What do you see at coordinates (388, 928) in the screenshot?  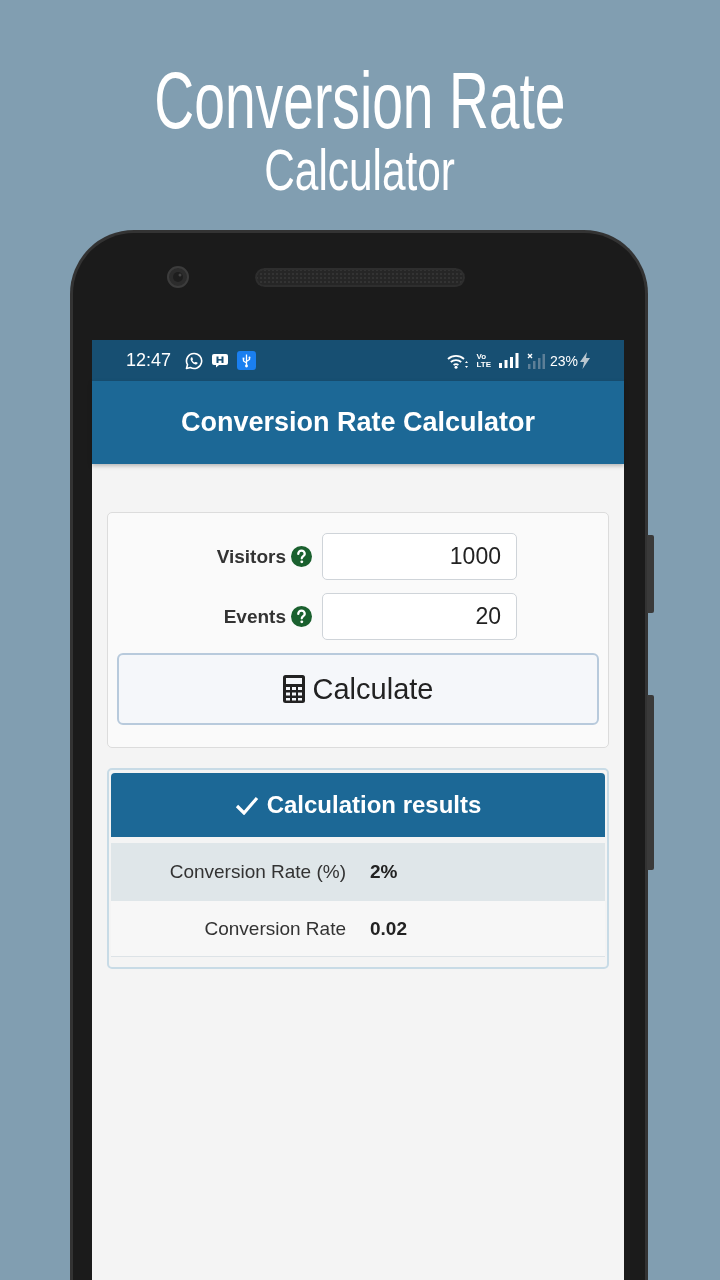 I see `result-value: 0.02` at bounding box center [388, 928].